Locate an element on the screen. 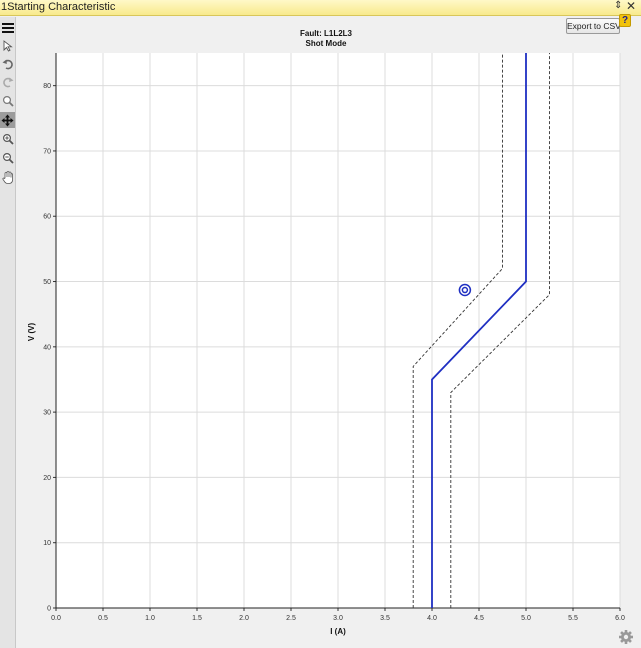  x-tick-label: 2.5 is located at coordinates (291, 618).